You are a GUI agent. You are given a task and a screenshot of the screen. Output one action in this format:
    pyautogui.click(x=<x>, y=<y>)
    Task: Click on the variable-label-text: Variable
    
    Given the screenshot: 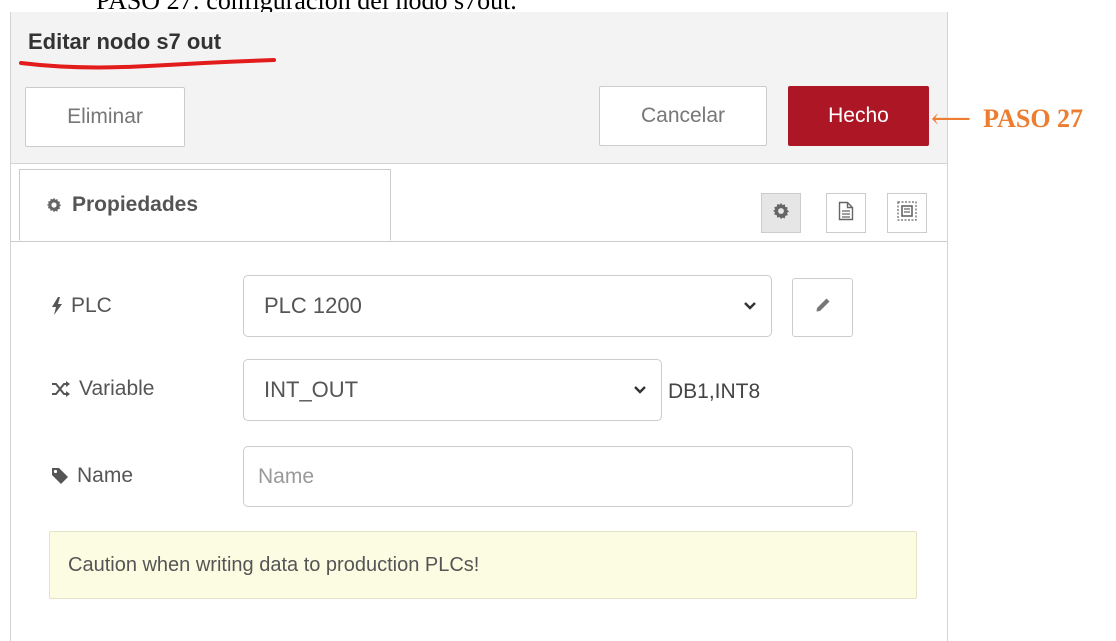 What is the action you would take?
    pyautogui.click(x=117, y=388)
    